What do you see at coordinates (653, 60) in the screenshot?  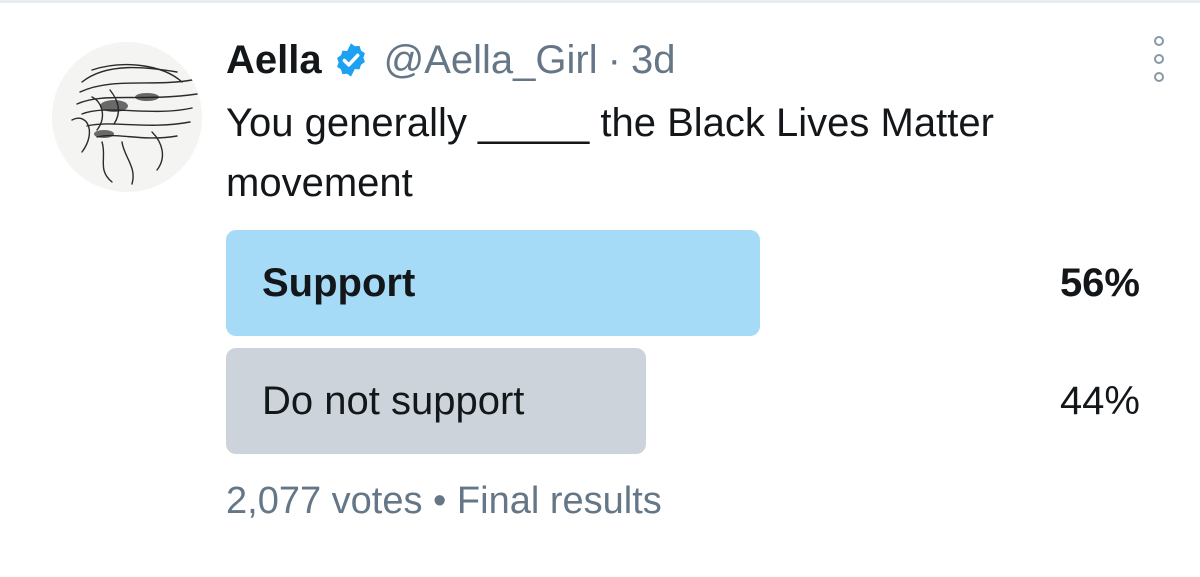 I see `tweet-timestamp: 3d` at bounding box center [653, 60].